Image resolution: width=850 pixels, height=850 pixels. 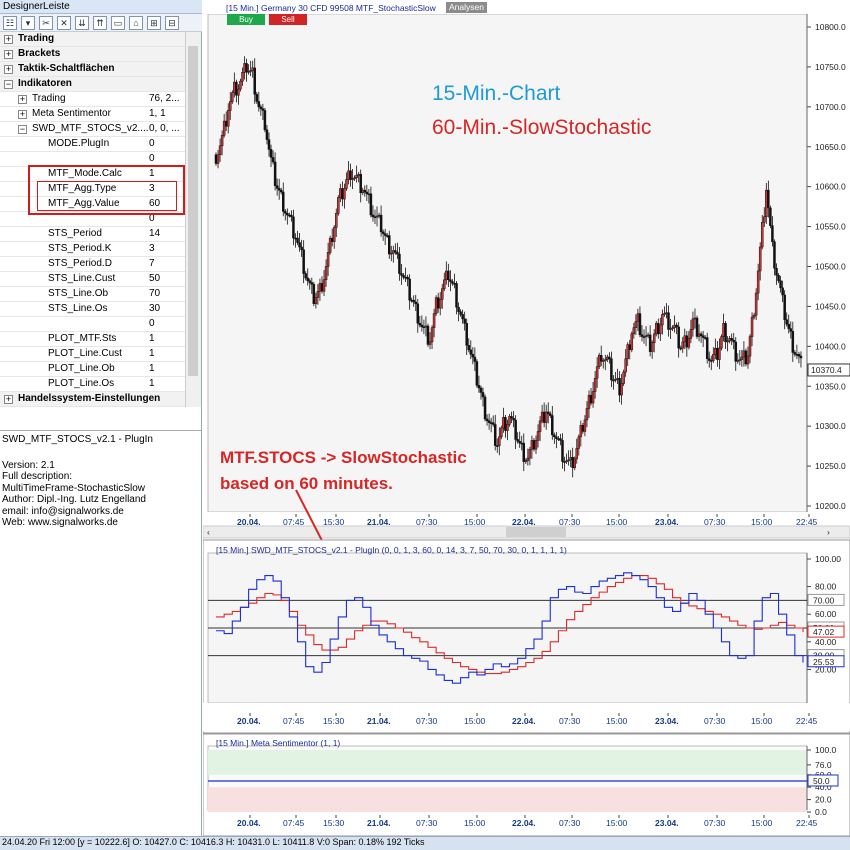 What do you see at coordinates (152, 248) in the screenshot?
I see `tree-value: 3` at bounding box center [152, 248].